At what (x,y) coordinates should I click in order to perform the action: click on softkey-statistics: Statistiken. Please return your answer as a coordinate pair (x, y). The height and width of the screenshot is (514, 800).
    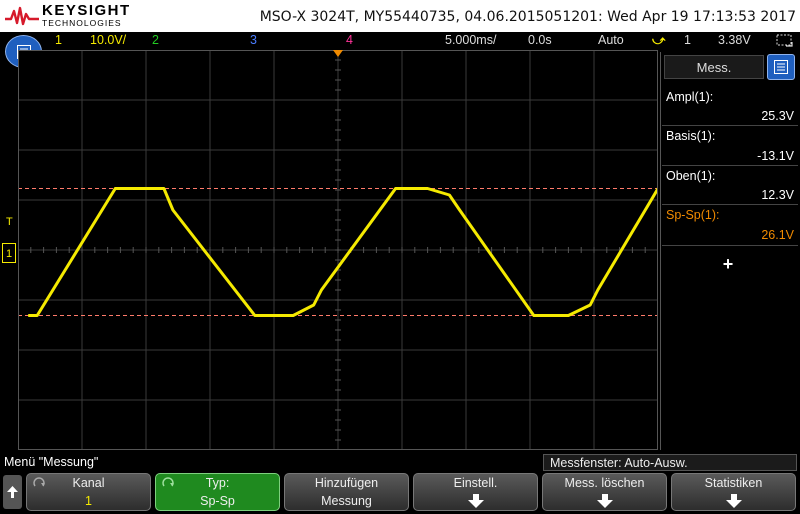
    Looking at the image, I should click on (733, 492).